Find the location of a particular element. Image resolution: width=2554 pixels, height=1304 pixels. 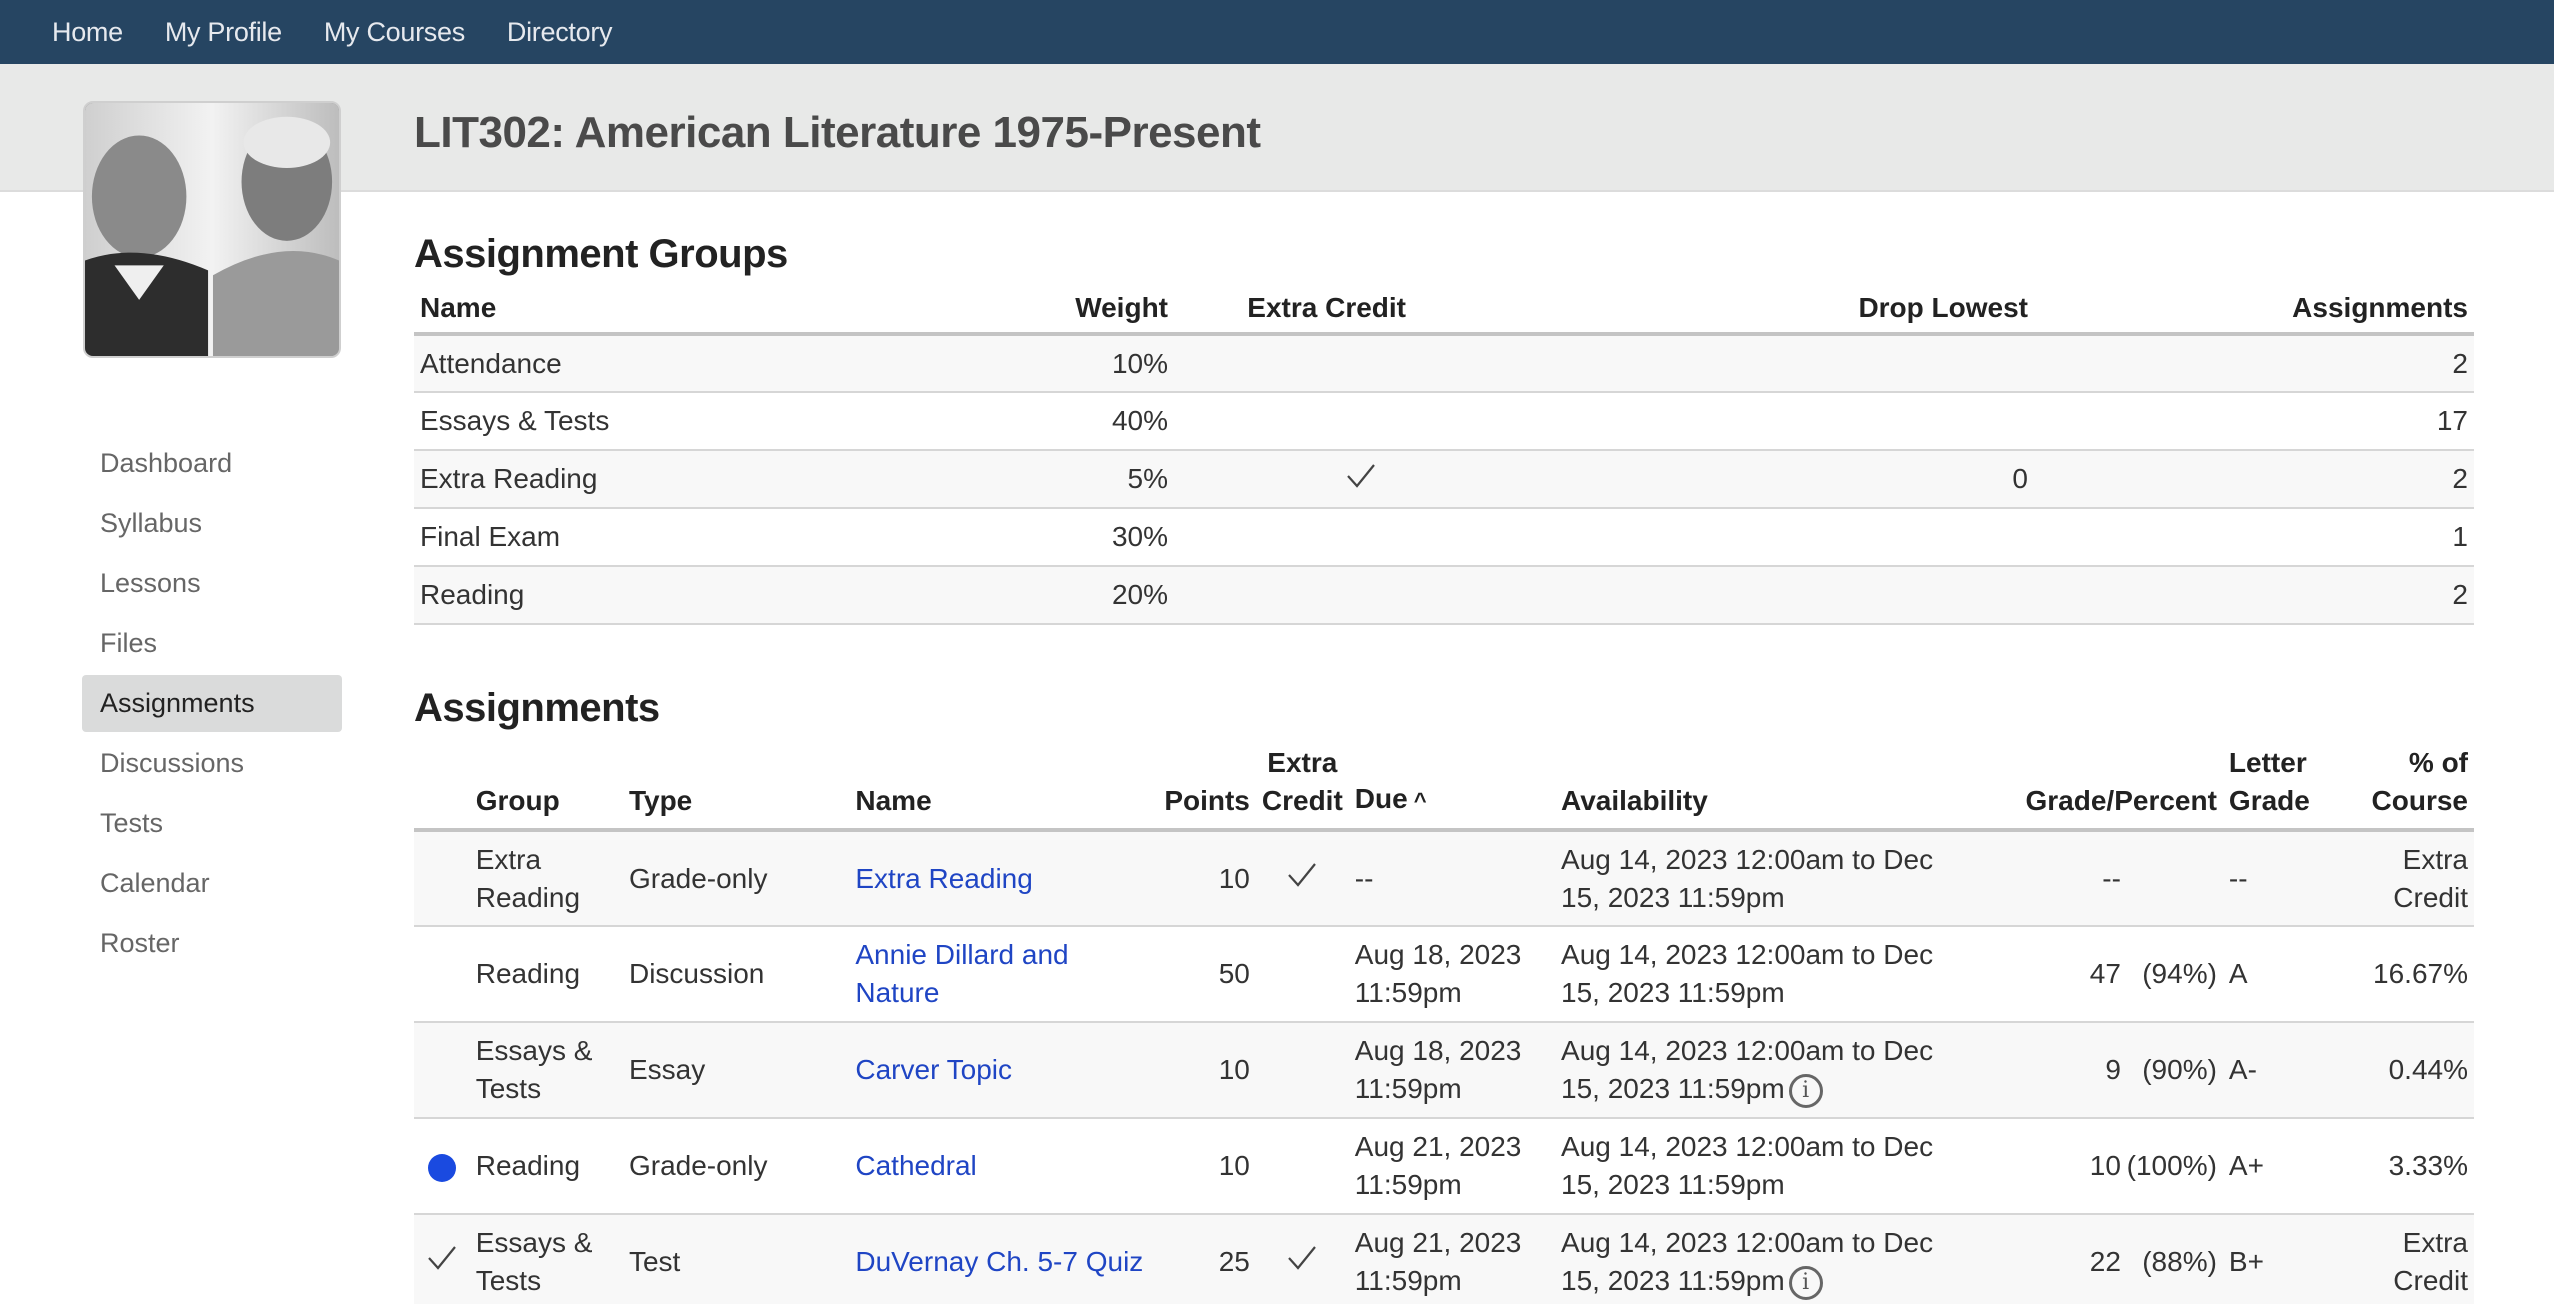

assignment-link: DuVernay Ch. 5-7 Quiz is located at coordinates (999, 1261).